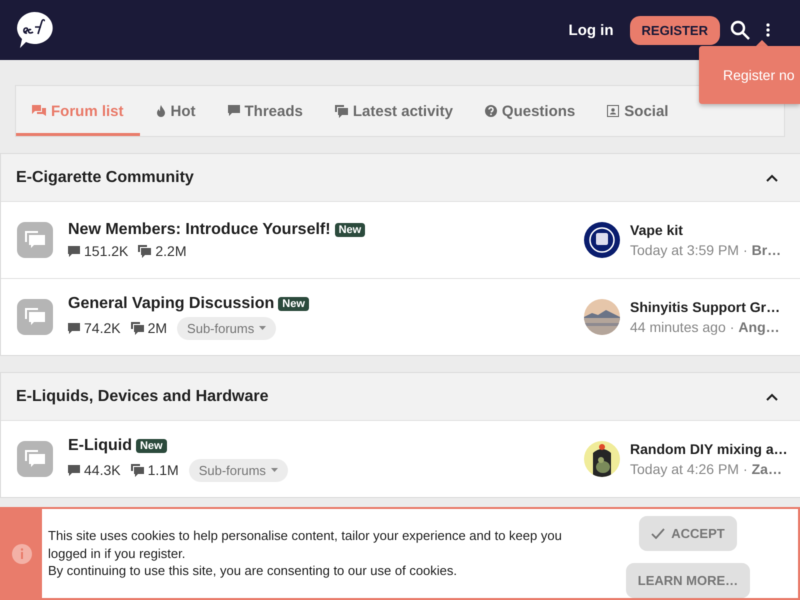 The image size is (800, 600). What do you see at coordinates (658, 533) in the screenshot?
I see `check-icon` at bounding box center [658, 533].